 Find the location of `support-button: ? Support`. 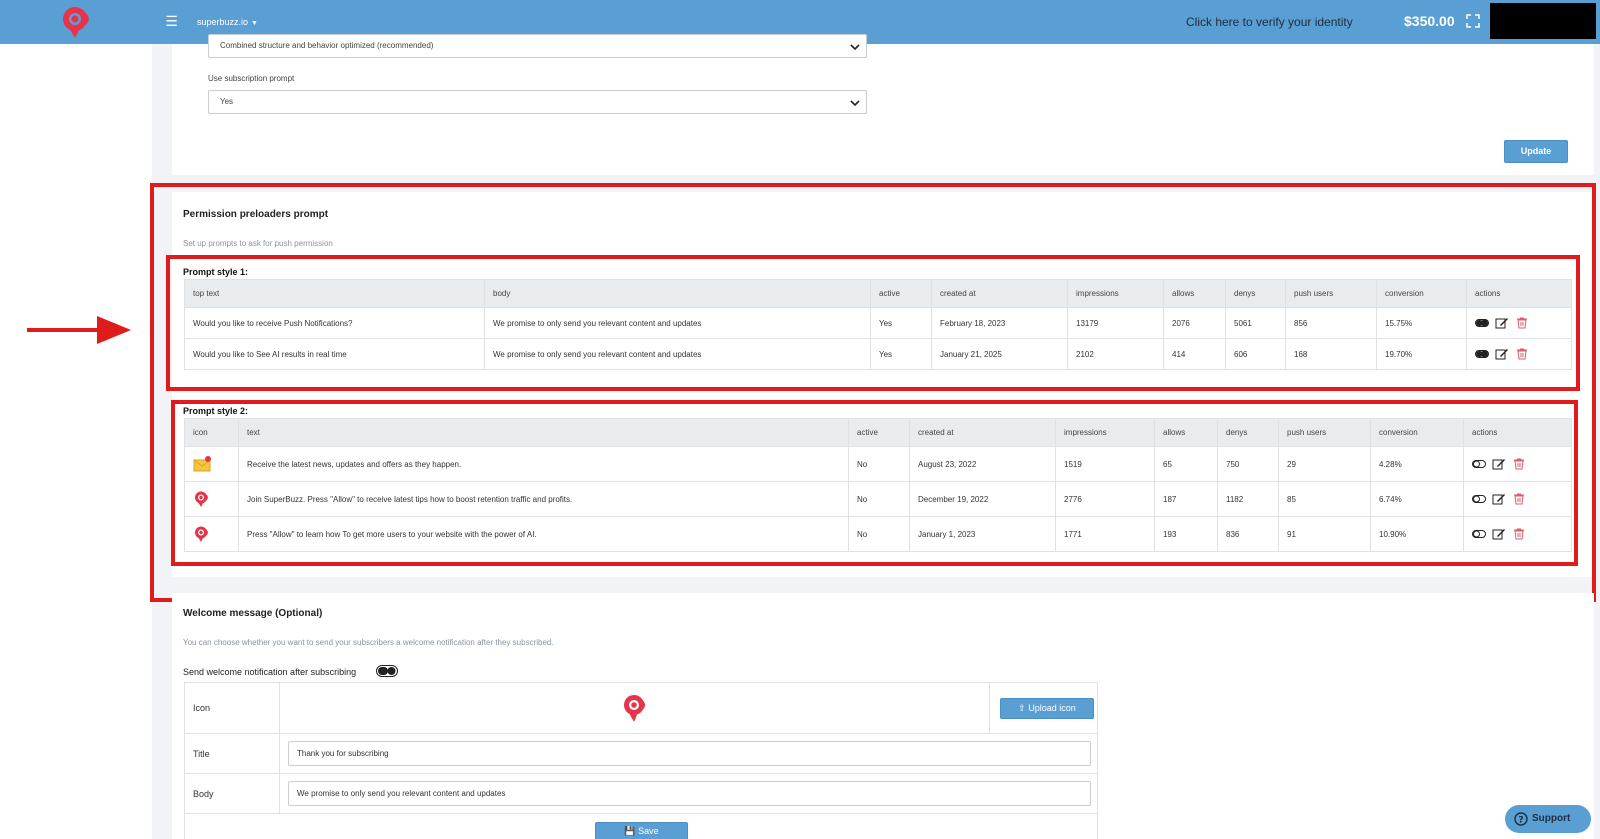

support-button: ? Support is located at coordinates (1548, 819).